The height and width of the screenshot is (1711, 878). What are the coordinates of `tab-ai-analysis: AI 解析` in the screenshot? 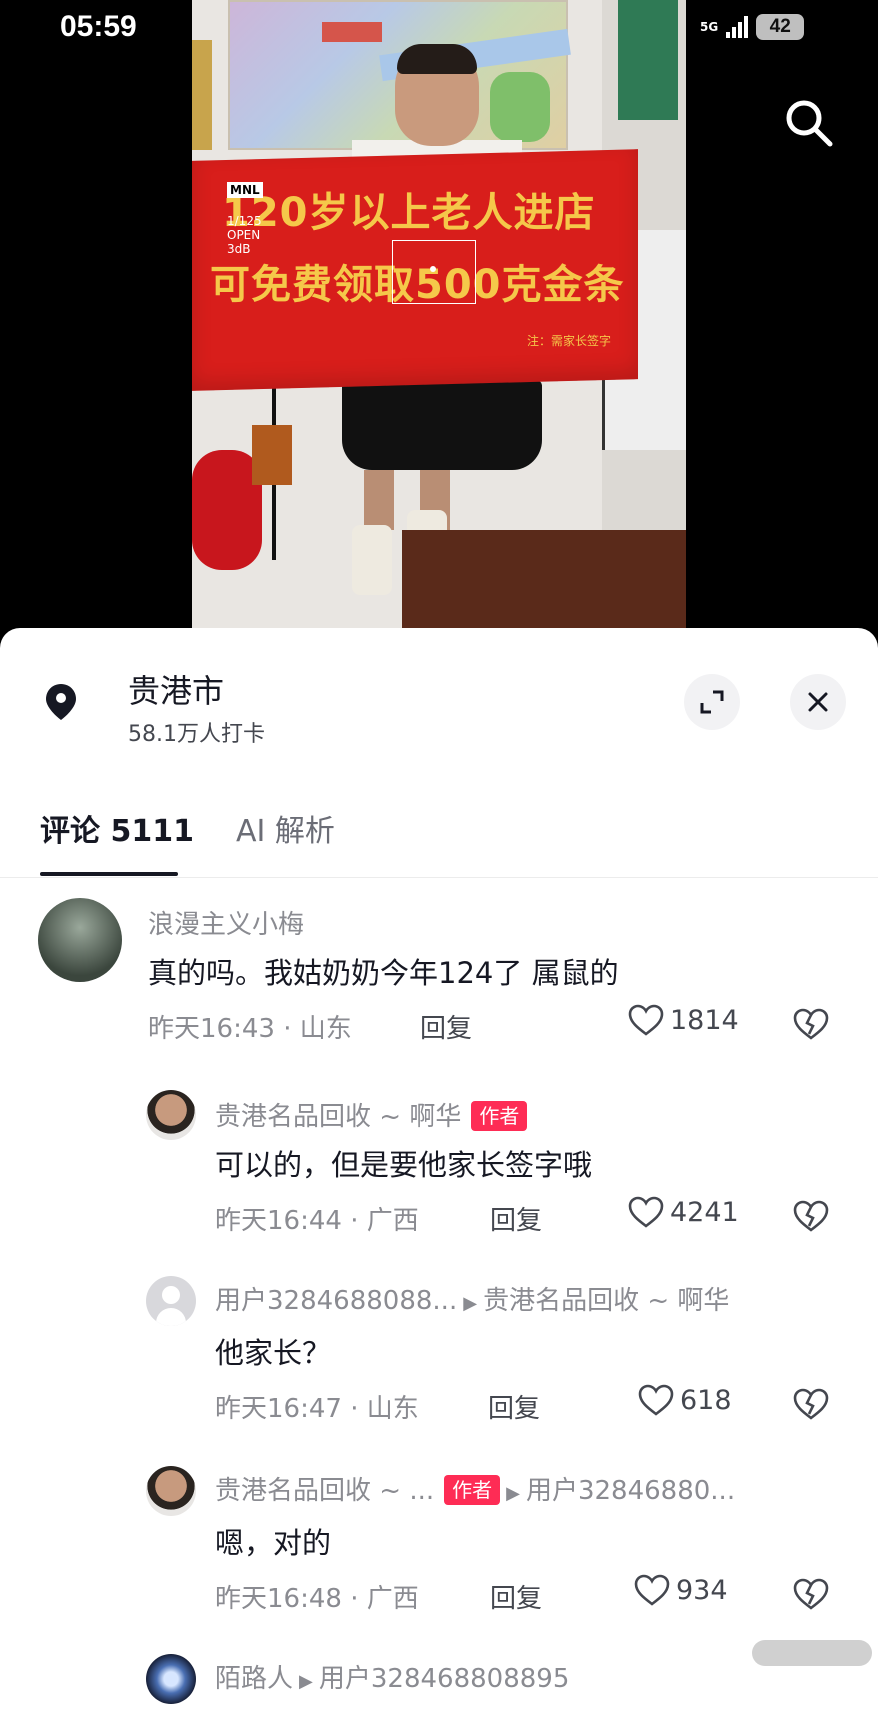 It's located at (285, 828).